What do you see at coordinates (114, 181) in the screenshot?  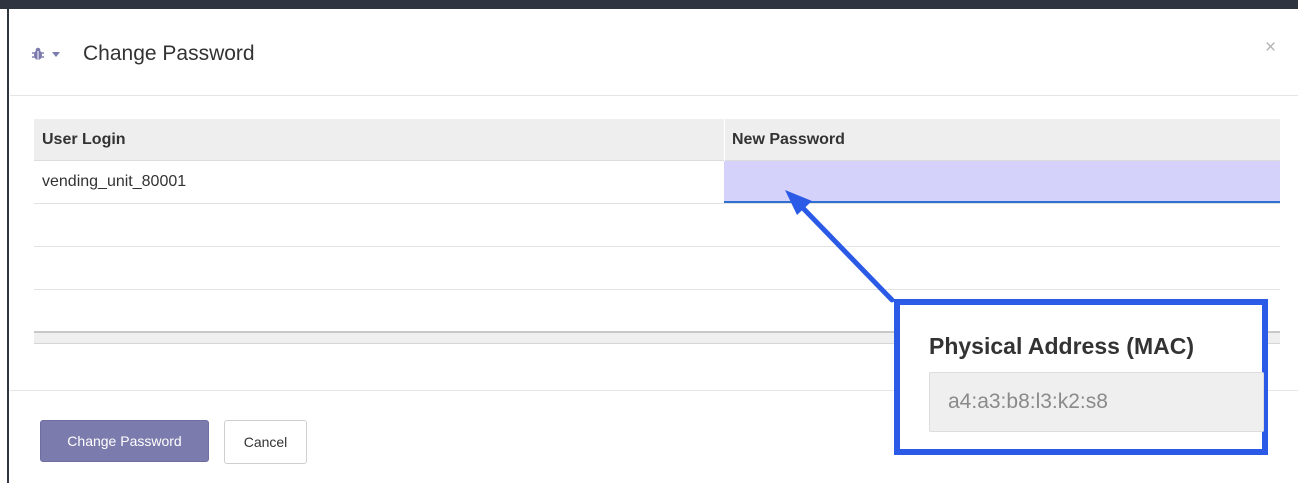 I see `user-login-cell: vending_unit_80001` at bounding box center [114, 181].